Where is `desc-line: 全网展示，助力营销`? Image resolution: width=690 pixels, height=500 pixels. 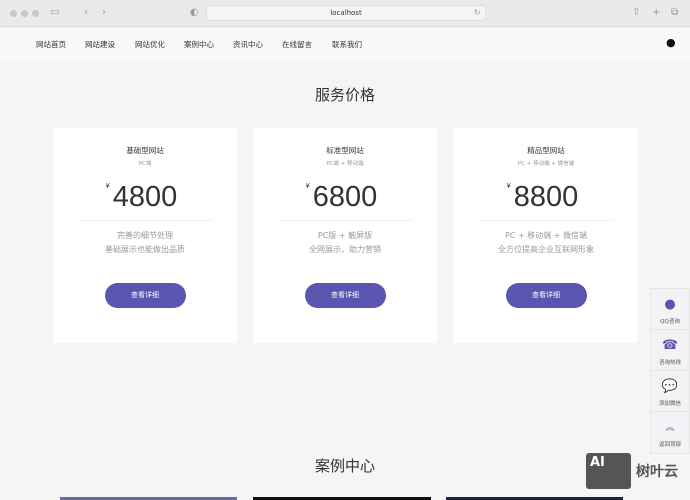
desc-line: 全网展示，助力营销 is located at coordinates (345, 249).